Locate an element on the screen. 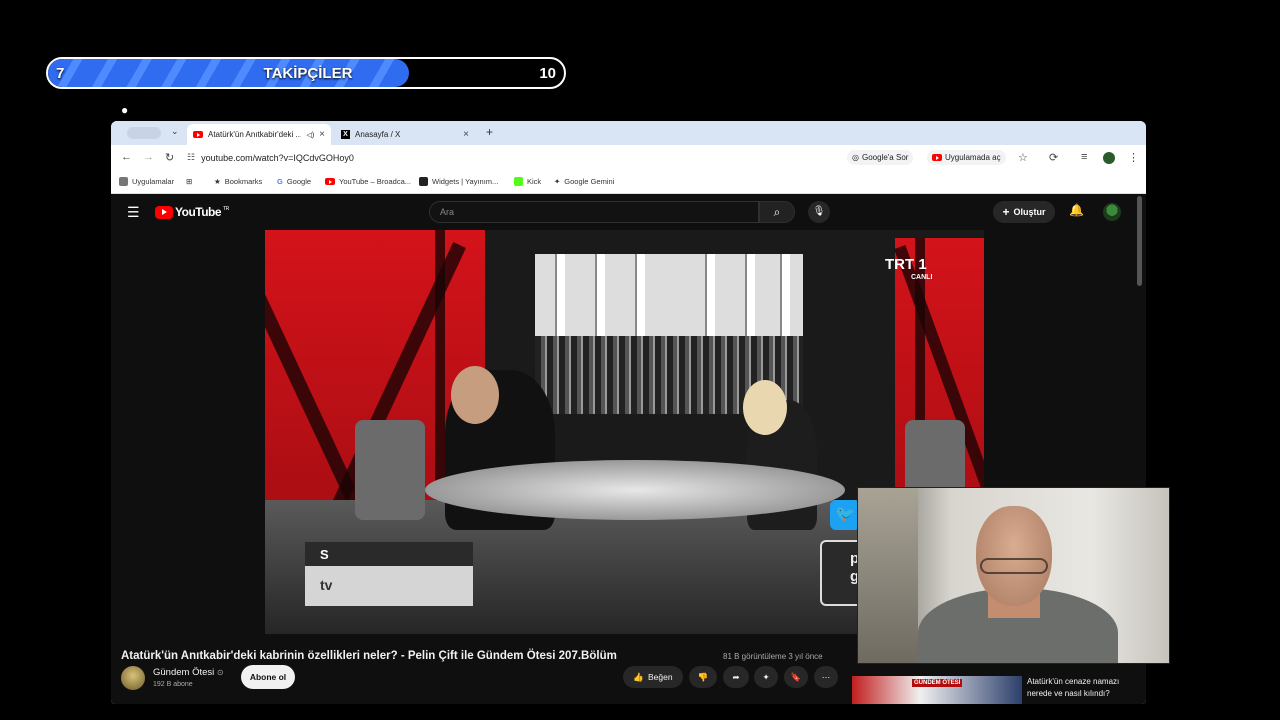  tab-group-icon is located at coordinates (144, 133).